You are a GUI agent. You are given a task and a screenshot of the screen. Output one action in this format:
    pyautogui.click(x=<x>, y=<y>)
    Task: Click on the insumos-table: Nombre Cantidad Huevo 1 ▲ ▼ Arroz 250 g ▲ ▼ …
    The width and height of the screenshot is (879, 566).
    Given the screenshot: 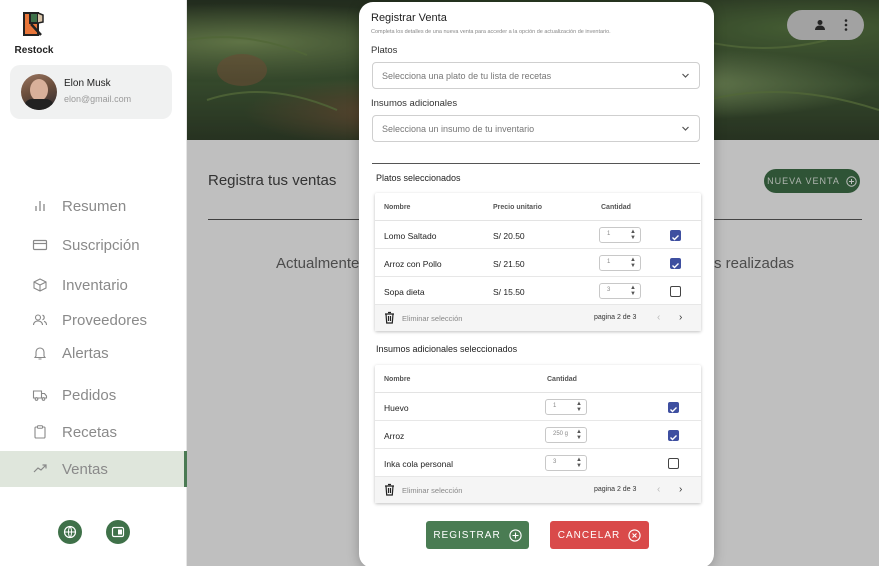 What is the action you would take?
    pyautogui.click(x=538, y=434)
    